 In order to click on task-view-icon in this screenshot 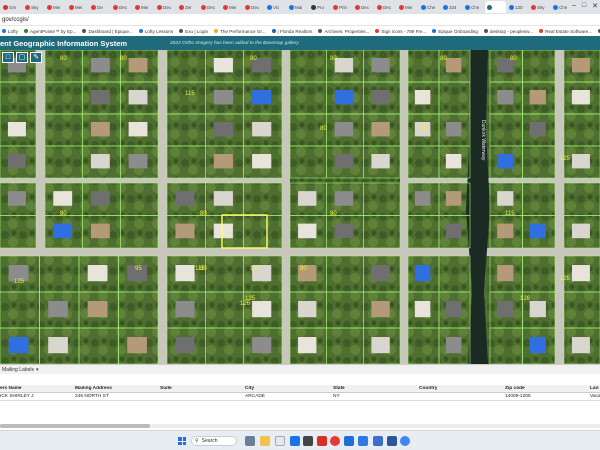, I will do `click(250, 441)`.